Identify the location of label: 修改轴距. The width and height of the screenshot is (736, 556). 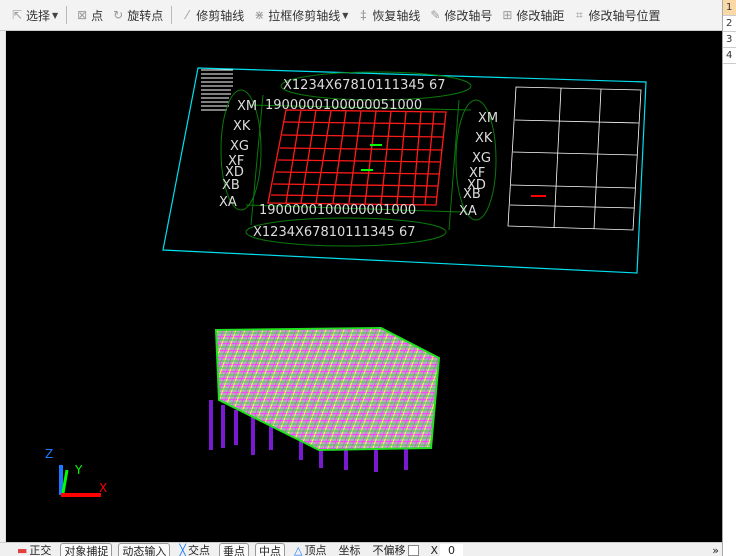
(540, 15).